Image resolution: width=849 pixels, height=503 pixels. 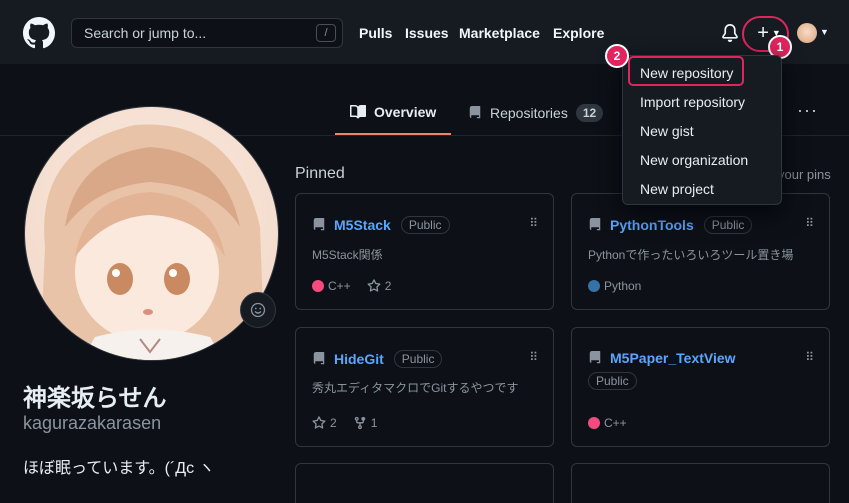 I want to click on nav-marketplace: Marketplace, so click(x=499, y=33).